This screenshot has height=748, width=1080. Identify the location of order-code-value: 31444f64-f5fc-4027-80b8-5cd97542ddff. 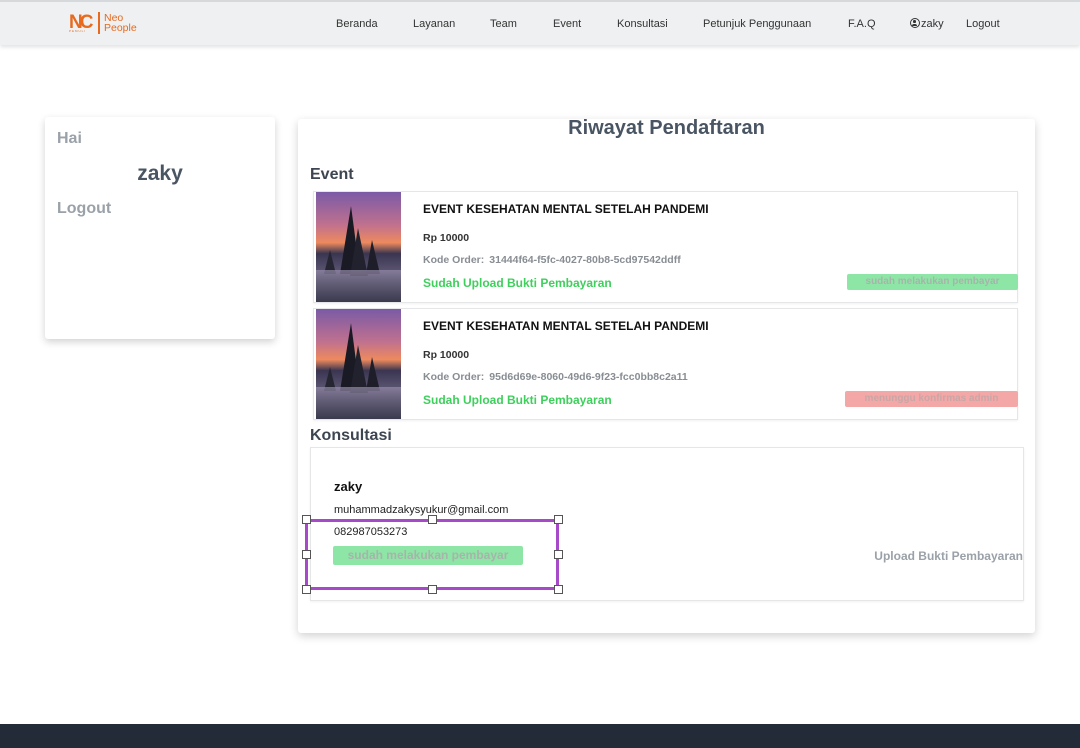
(585, 260).